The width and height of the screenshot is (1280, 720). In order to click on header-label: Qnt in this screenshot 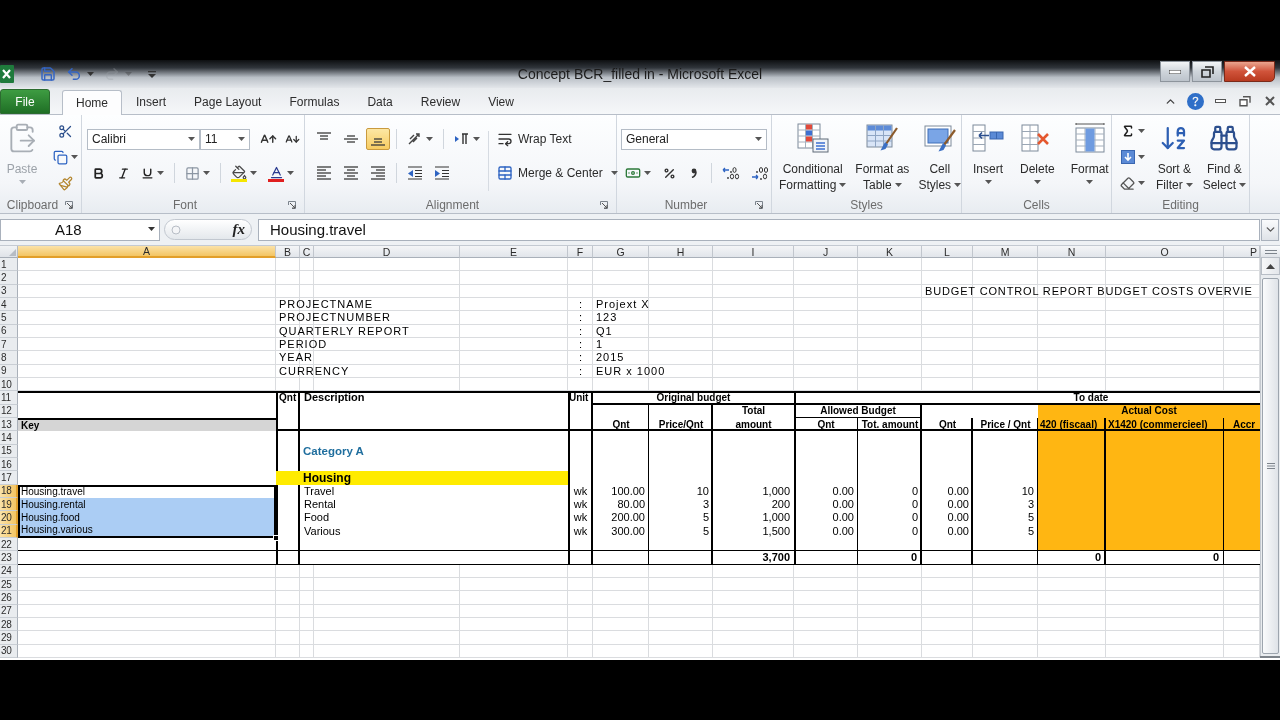, I will do `click(826, 424)`.